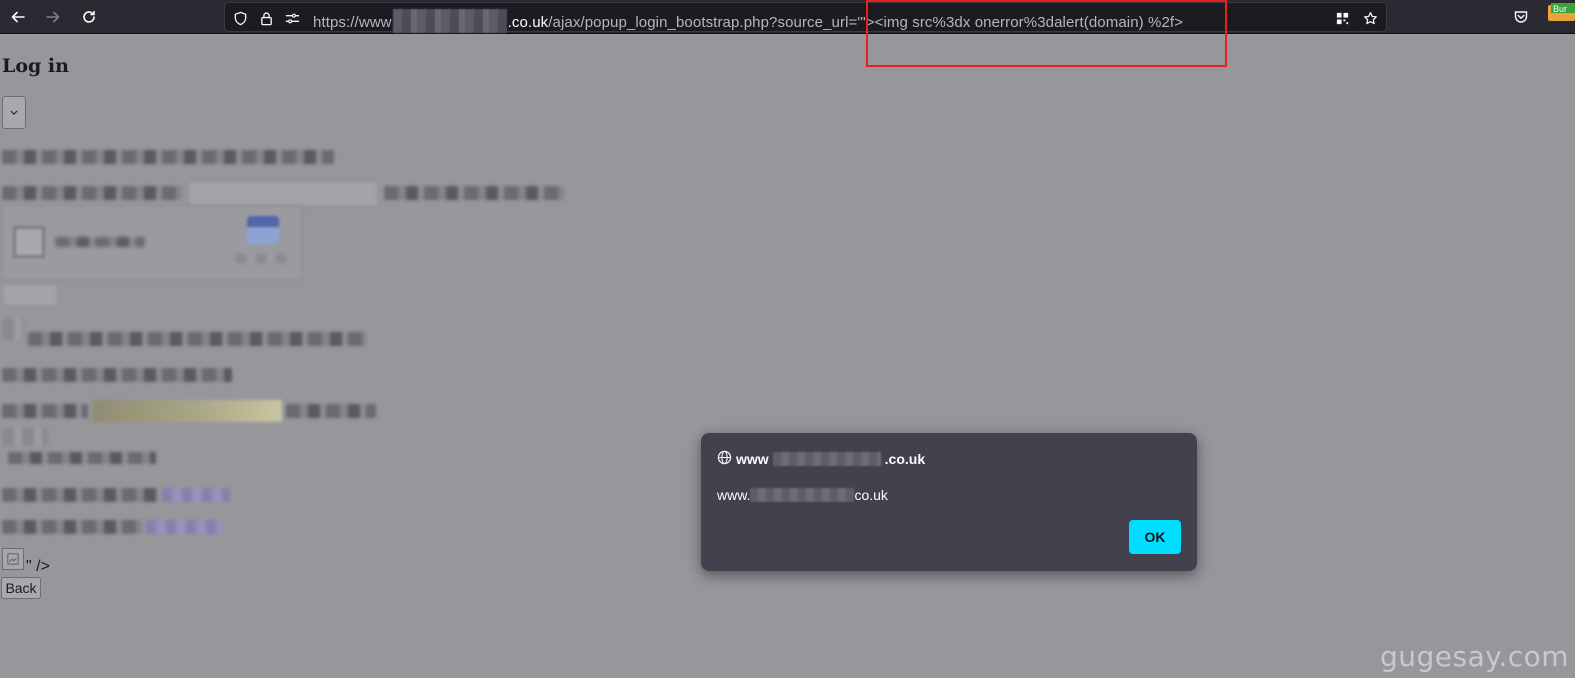  What do you see at coordinates (724, 459) in the screenshot?
I see `globe-icon` at bounding box center [724, 459].